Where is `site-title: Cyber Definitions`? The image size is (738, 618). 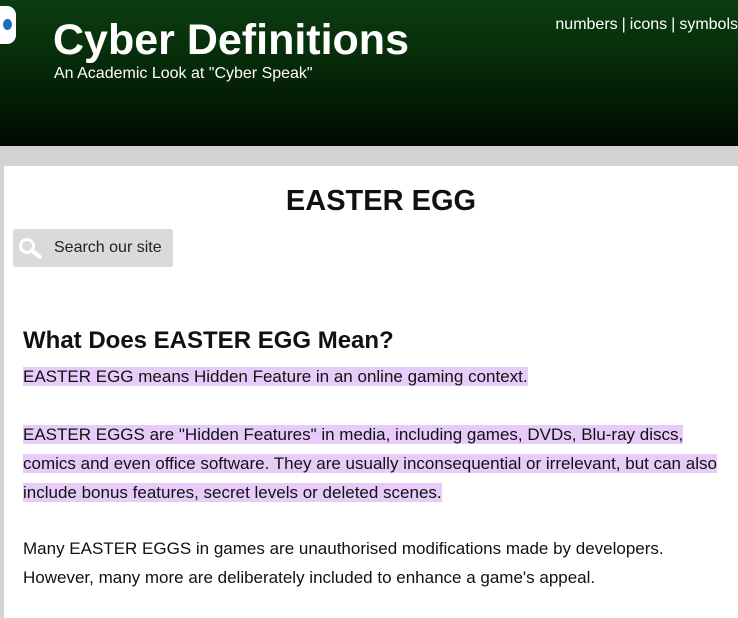
site-title: Cyber Definitions is located at coordinates (231, 40).